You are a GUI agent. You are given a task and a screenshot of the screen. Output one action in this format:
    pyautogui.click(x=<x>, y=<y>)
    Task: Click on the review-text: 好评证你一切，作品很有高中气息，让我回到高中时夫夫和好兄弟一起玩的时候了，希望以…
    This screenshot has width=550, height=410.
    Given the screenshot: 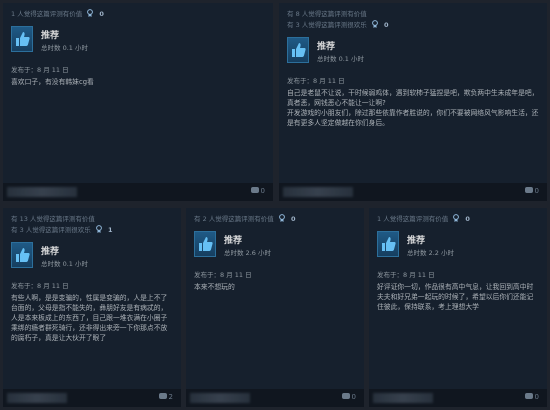 What is the action you would take?
    pyautogui.click(x=455, y=297)
    